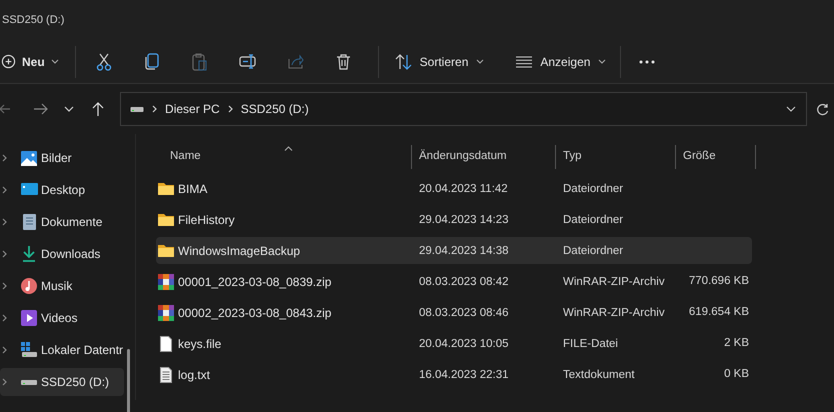  What do you see at coordinates (62, 158) in the screenshot?
I see `sidebar-item: Bilder` at bounding box center [62, 158].